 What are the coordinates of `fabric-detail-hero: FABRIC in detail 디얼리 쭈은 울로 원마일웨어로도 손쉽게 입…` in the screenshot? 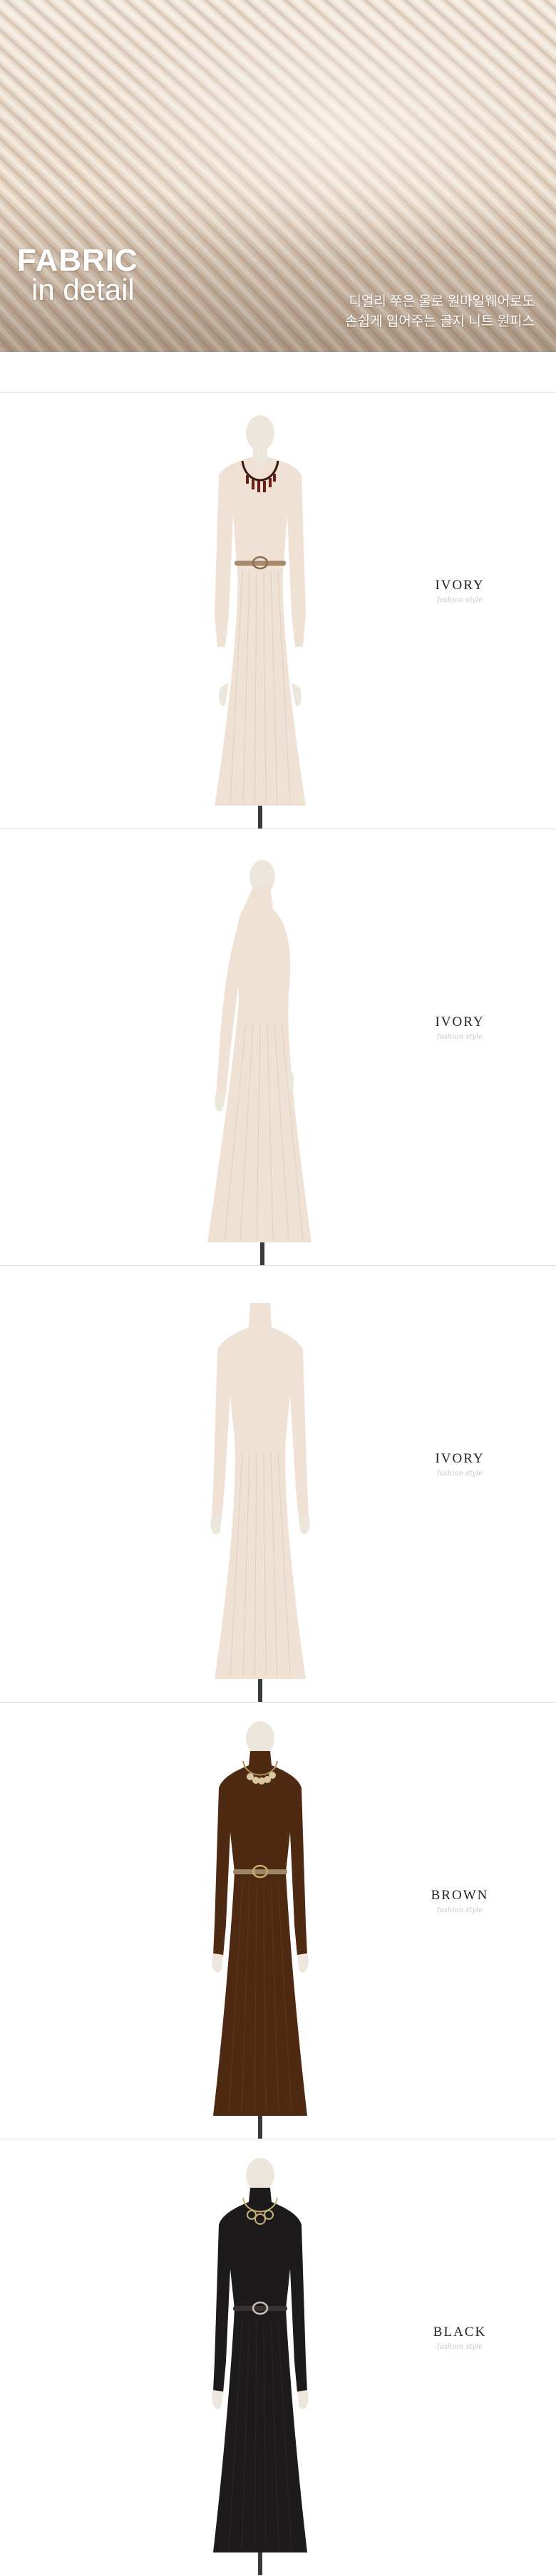 It's located at (278, 176).